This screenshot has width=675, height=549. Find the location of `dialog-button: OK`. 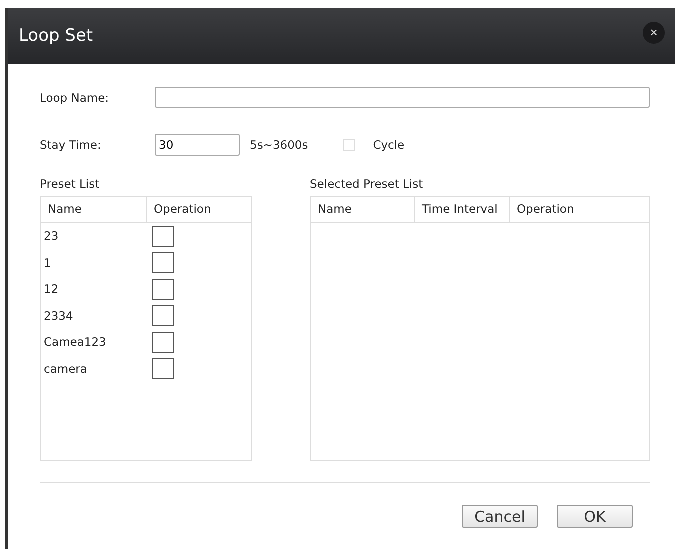

dialog-button: OK is located at coordinates (595, 516).